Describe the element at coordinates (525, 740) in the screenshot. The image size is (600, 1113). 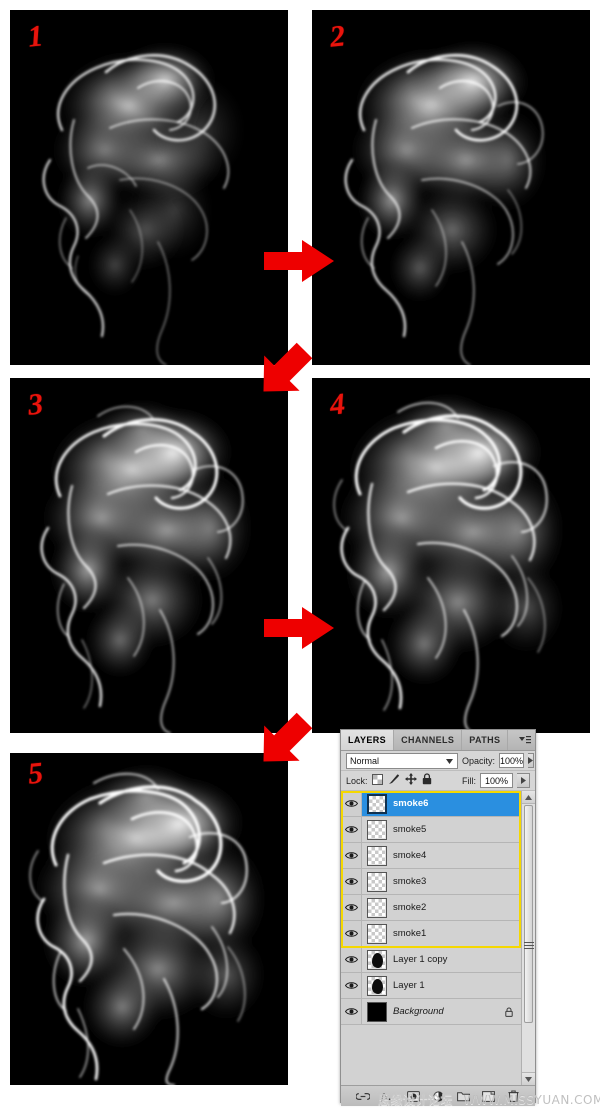
I see `panel-menu-icon` at that location.